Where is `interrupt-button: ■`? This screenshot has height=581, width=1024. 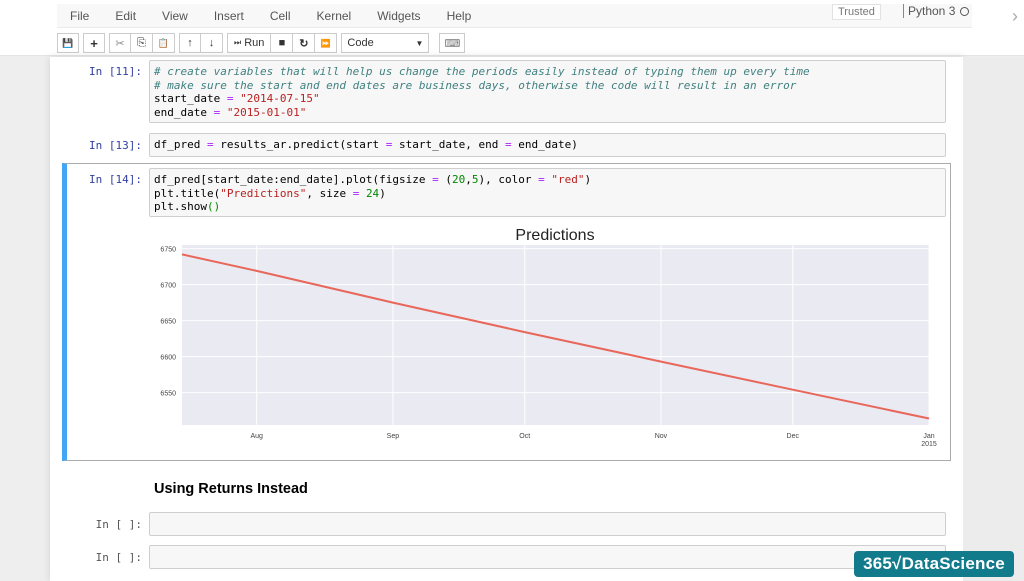 interrupt-button: ■ is located at coordinates (282, 43).